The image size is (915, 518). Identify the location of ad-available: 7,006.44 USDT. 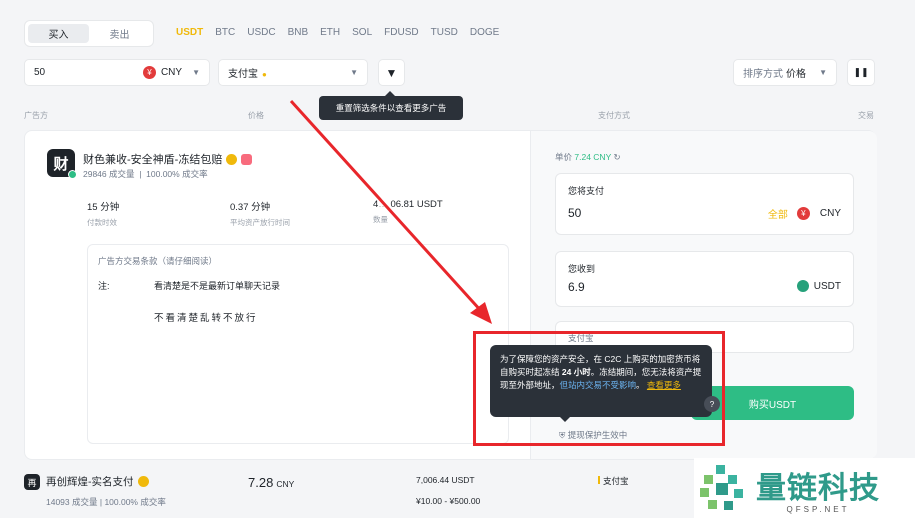
(445, 480).